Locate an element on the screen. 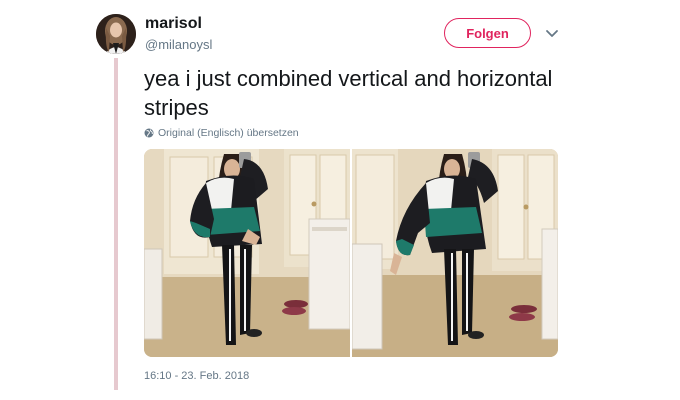 This screenshot has width=680, height=400. chevron-down-icon is located at coordinates (552, 34).